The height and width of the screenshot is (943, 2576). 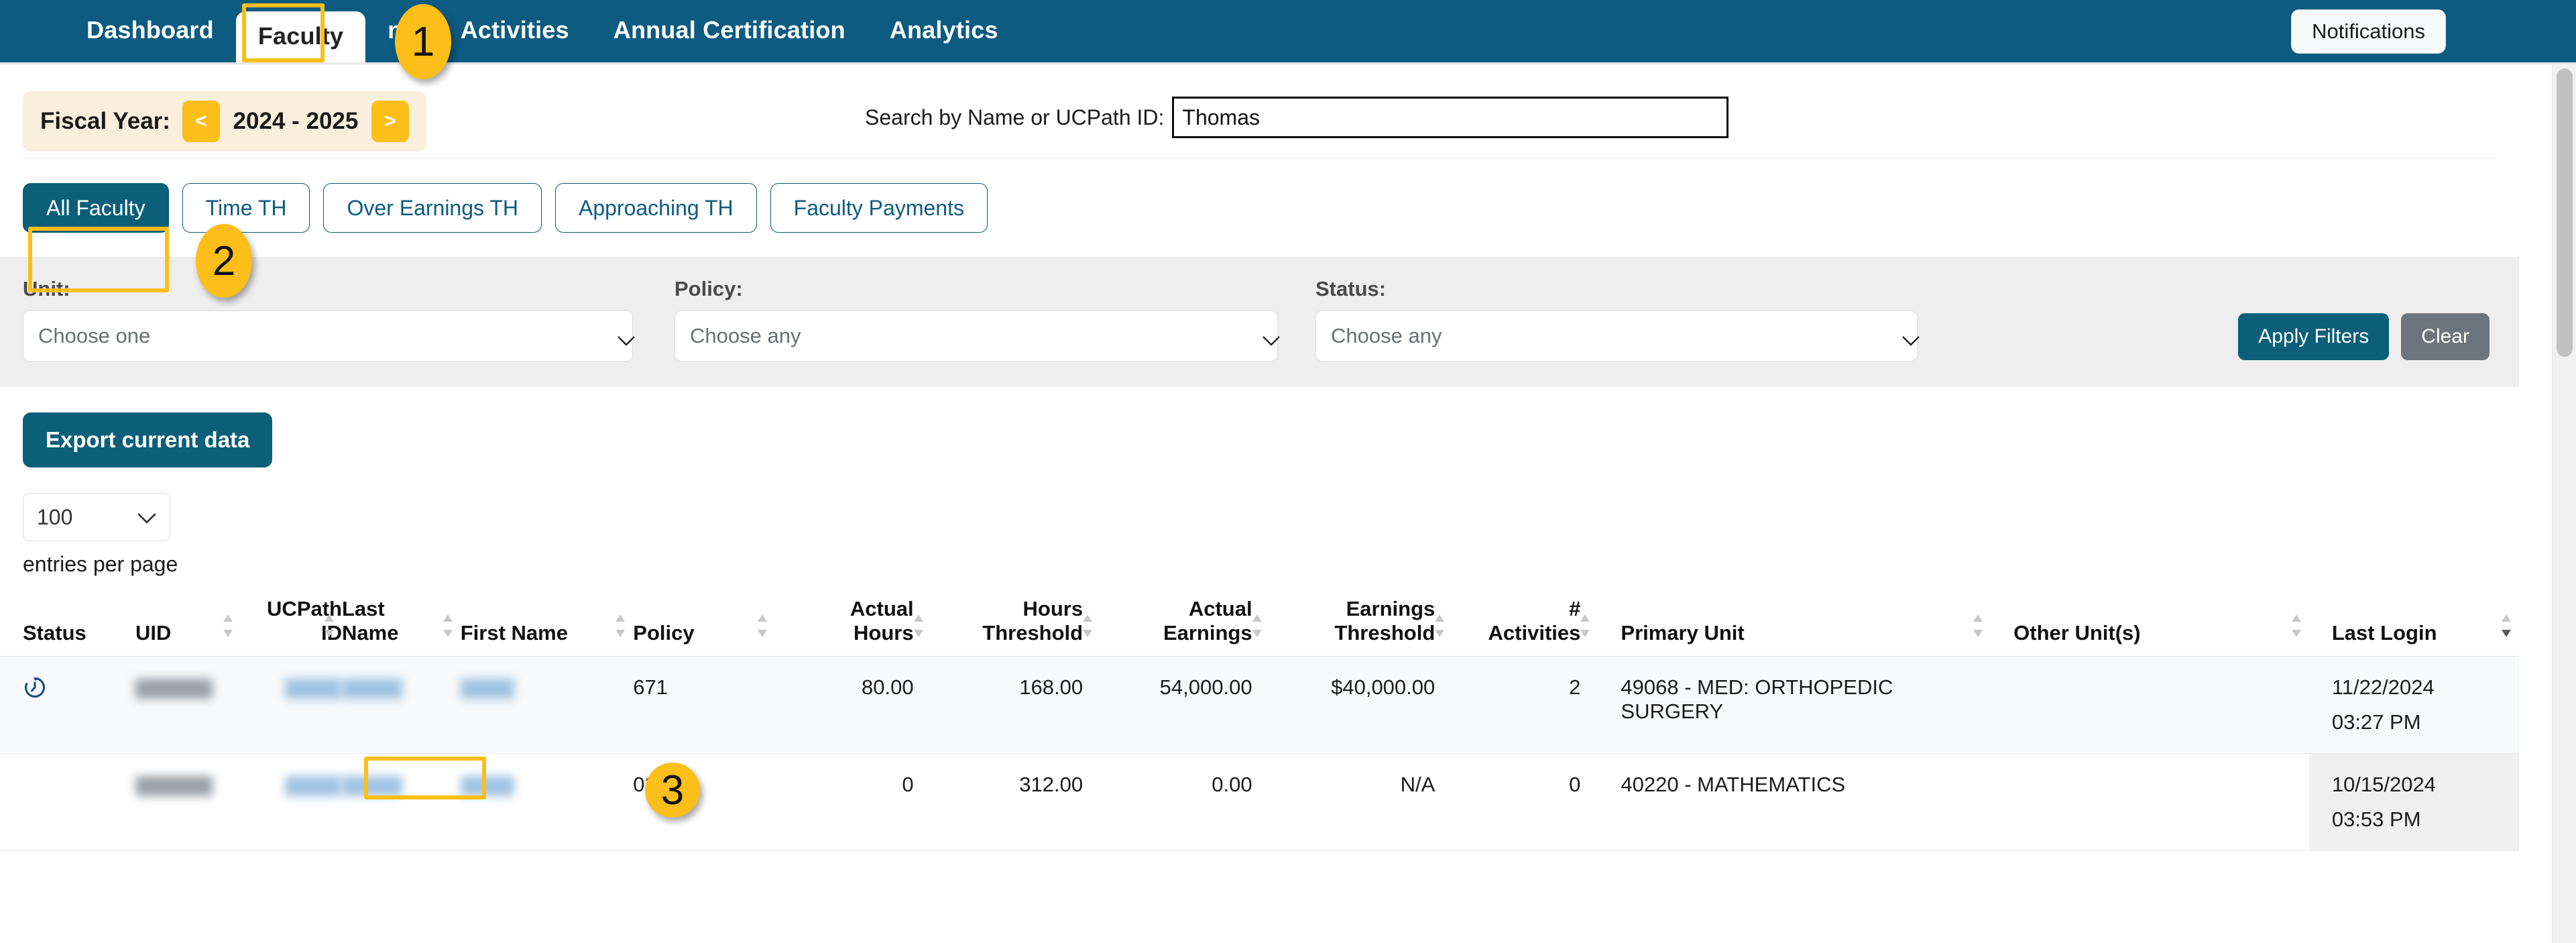 What do you see at coordinates (704, 627) in the screenshot?
I see `col-policy: Policy` at bounding box center [704, 627].